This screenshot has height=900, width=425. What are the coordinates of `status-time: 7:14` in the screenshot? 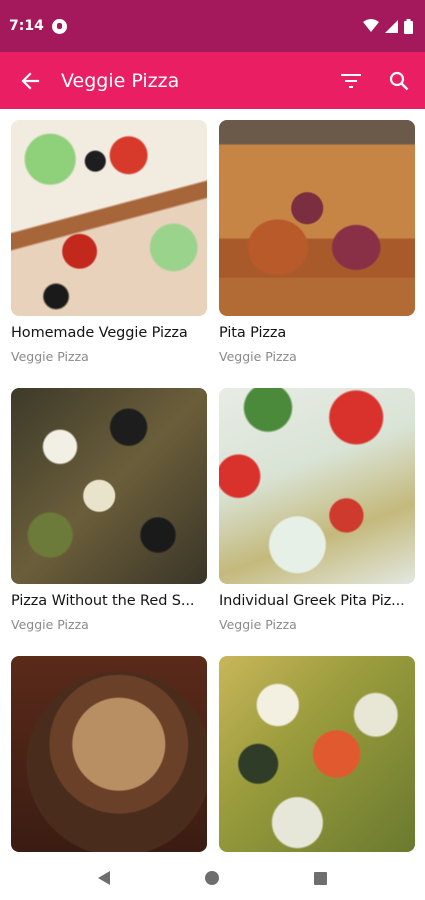 It's located at (26, 26).